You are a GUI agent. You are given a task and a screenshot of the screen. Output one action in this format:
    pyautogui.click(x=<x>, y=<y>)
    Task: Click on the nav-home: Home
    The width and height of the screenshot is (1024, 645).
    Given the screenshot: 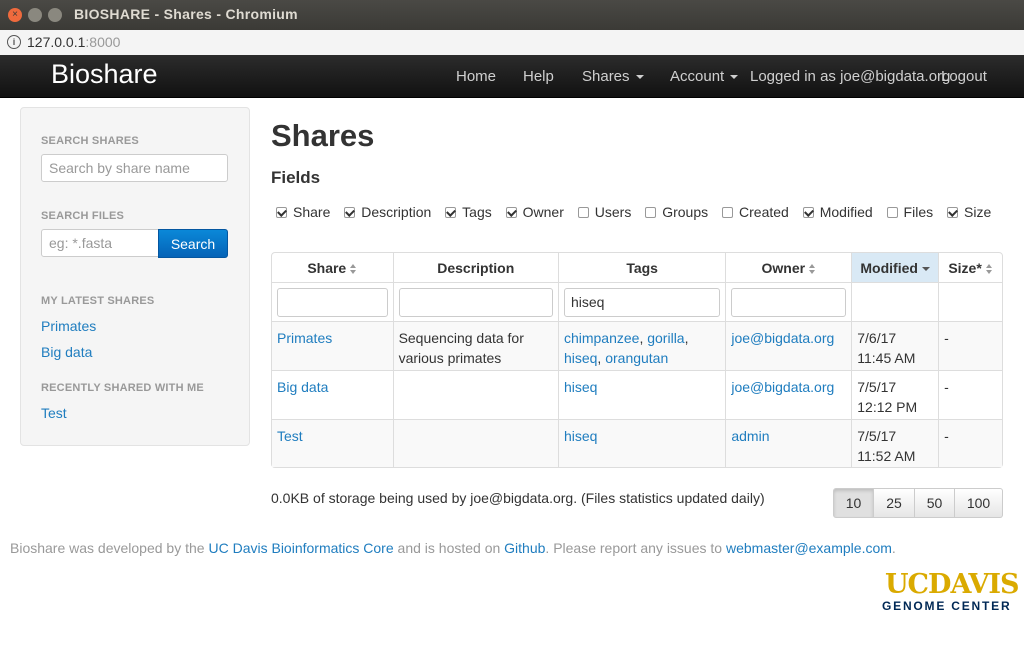 What is the action you would take?
    pyautogui.click(x=476, y=76)
    